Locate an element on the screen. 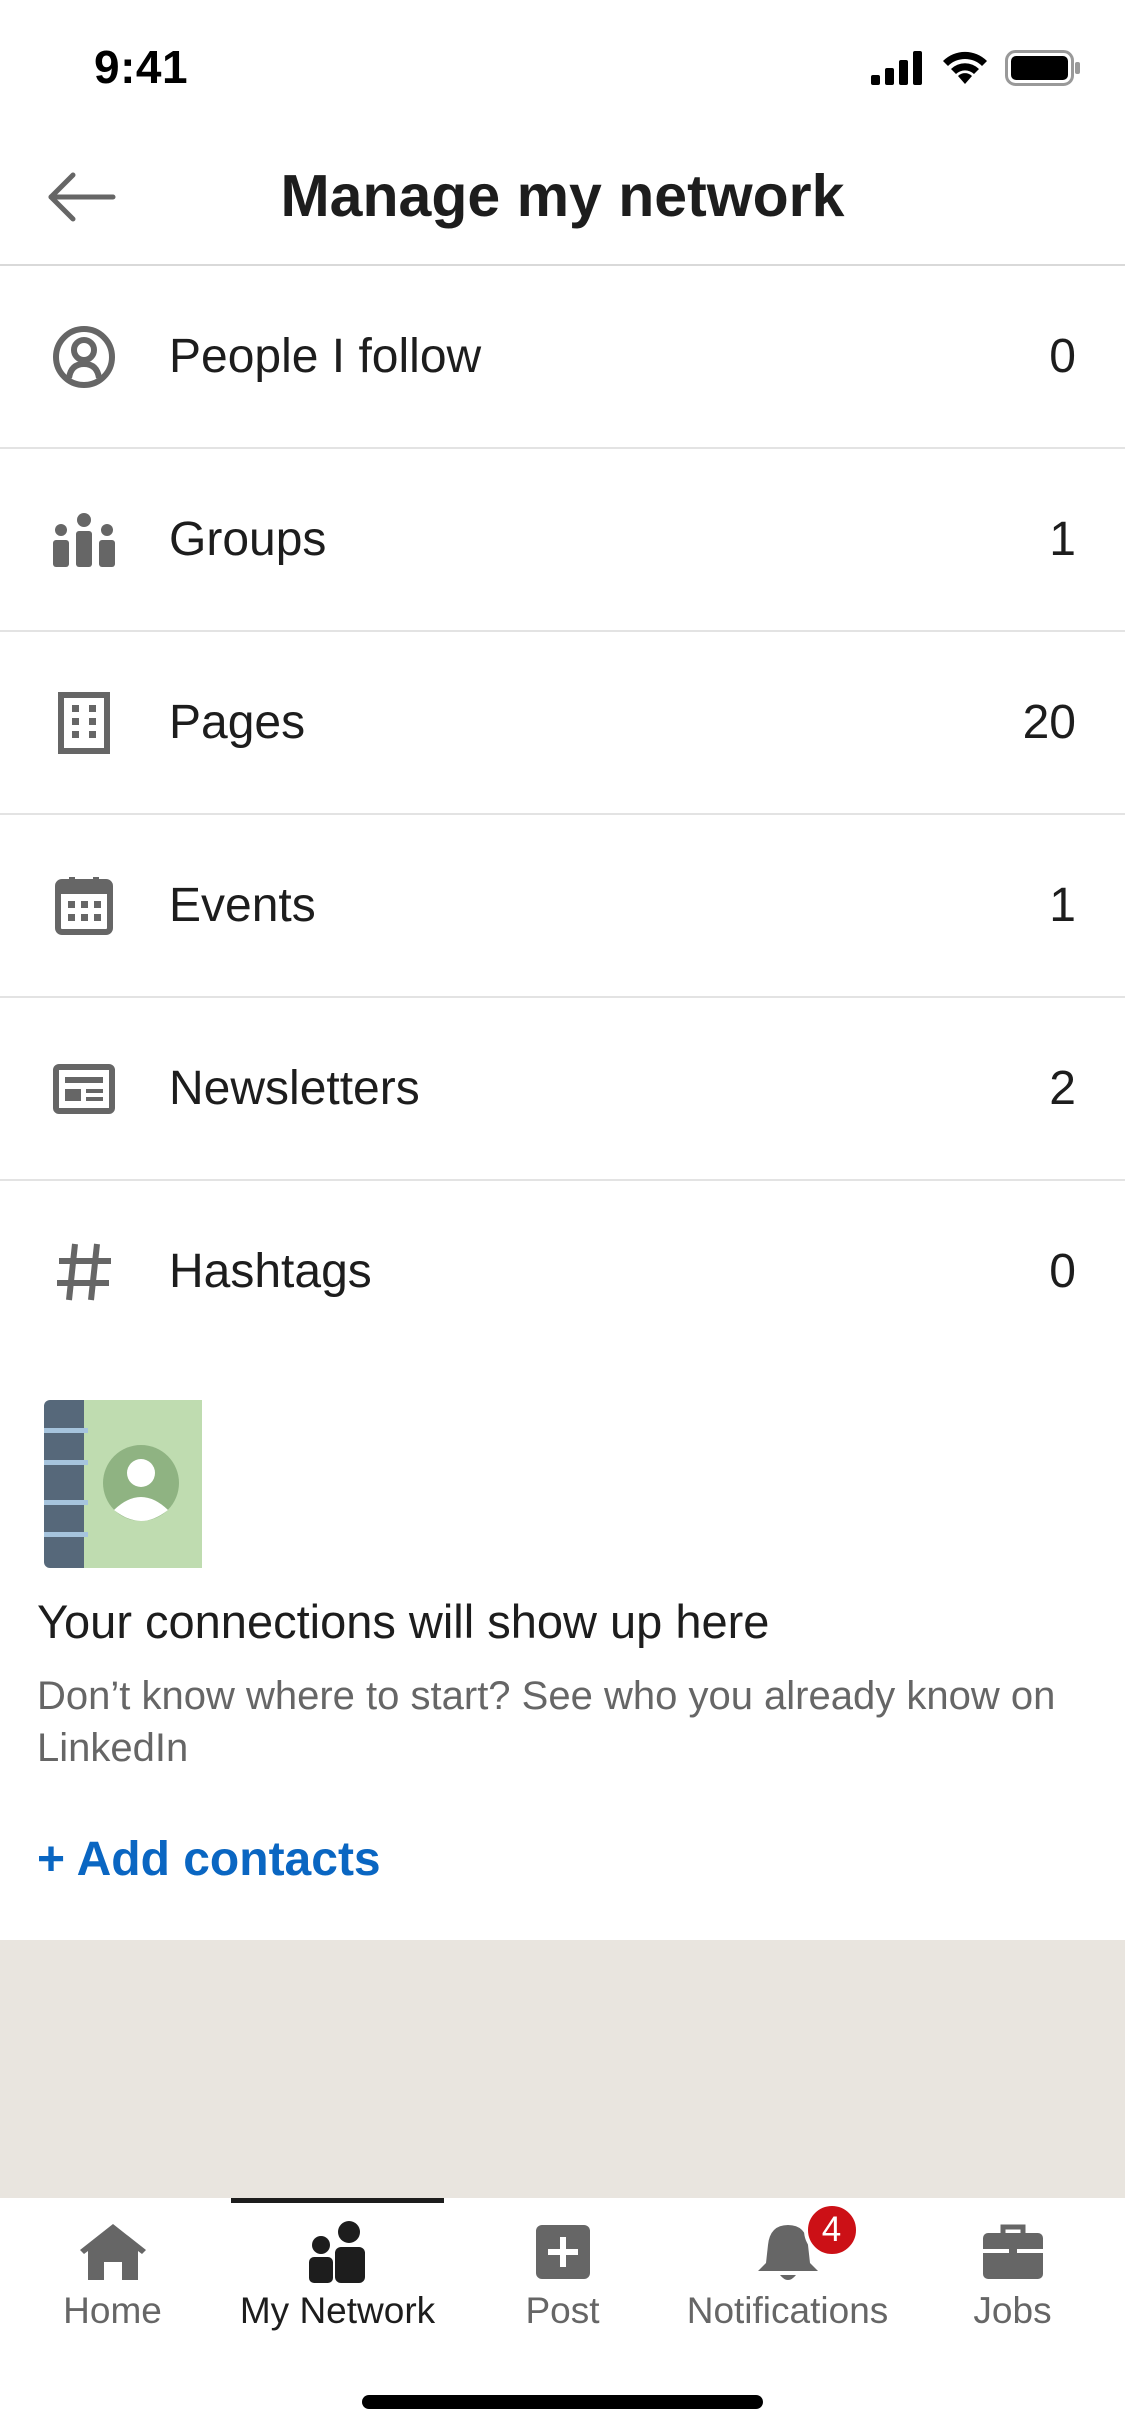  nav-post: Post is located at coordinates (562, 2273).